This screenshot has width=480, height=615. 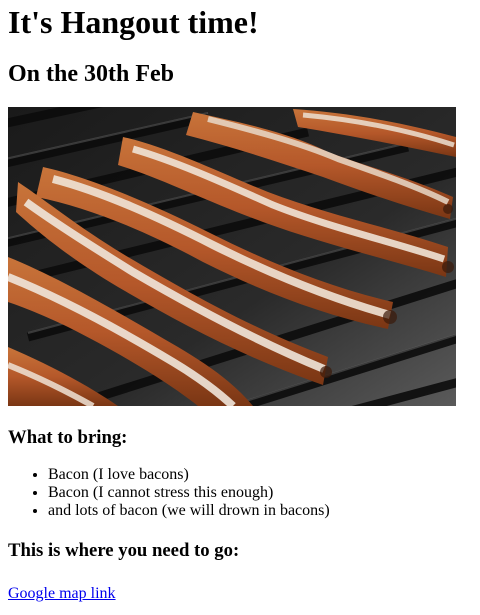 I want to click on list-item: Bacon (I love bacons), so click(x=260, y=475).